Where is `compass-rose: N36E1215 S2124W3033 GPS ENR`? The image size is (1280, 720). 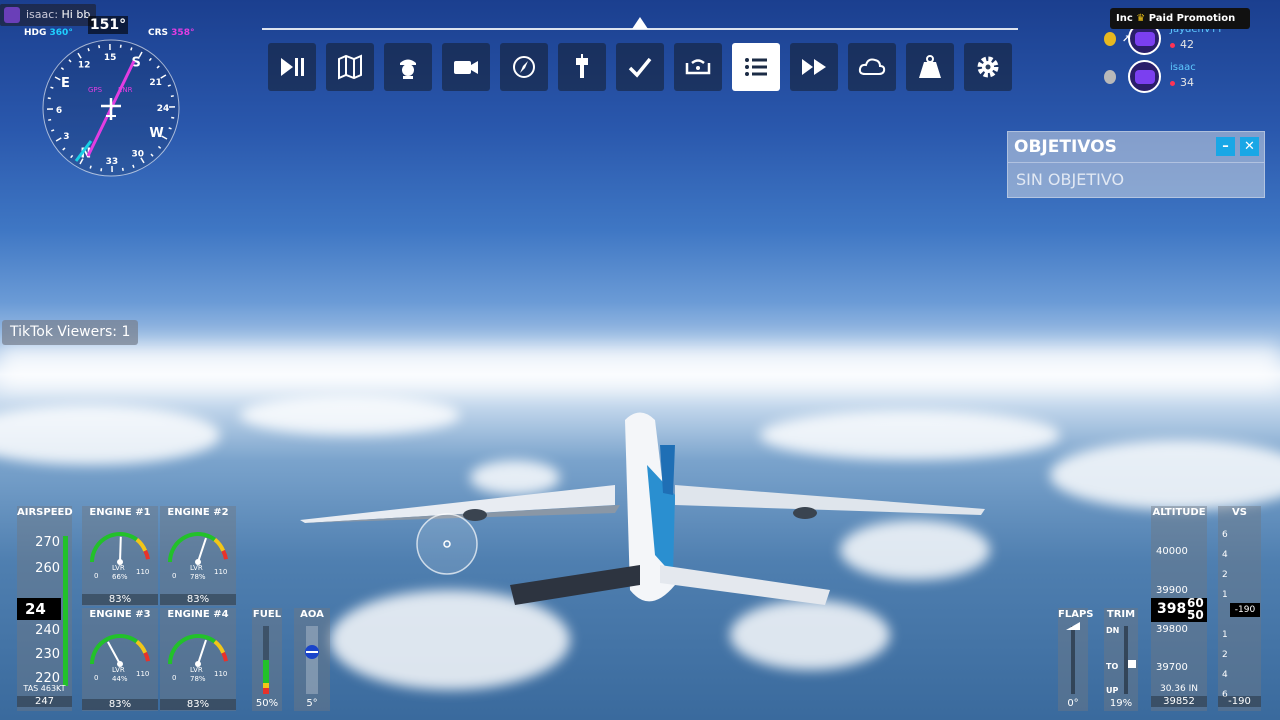
compass-rose: N36E1215 S2124W3033 GPS ENR is located at coordinates (111, 108).